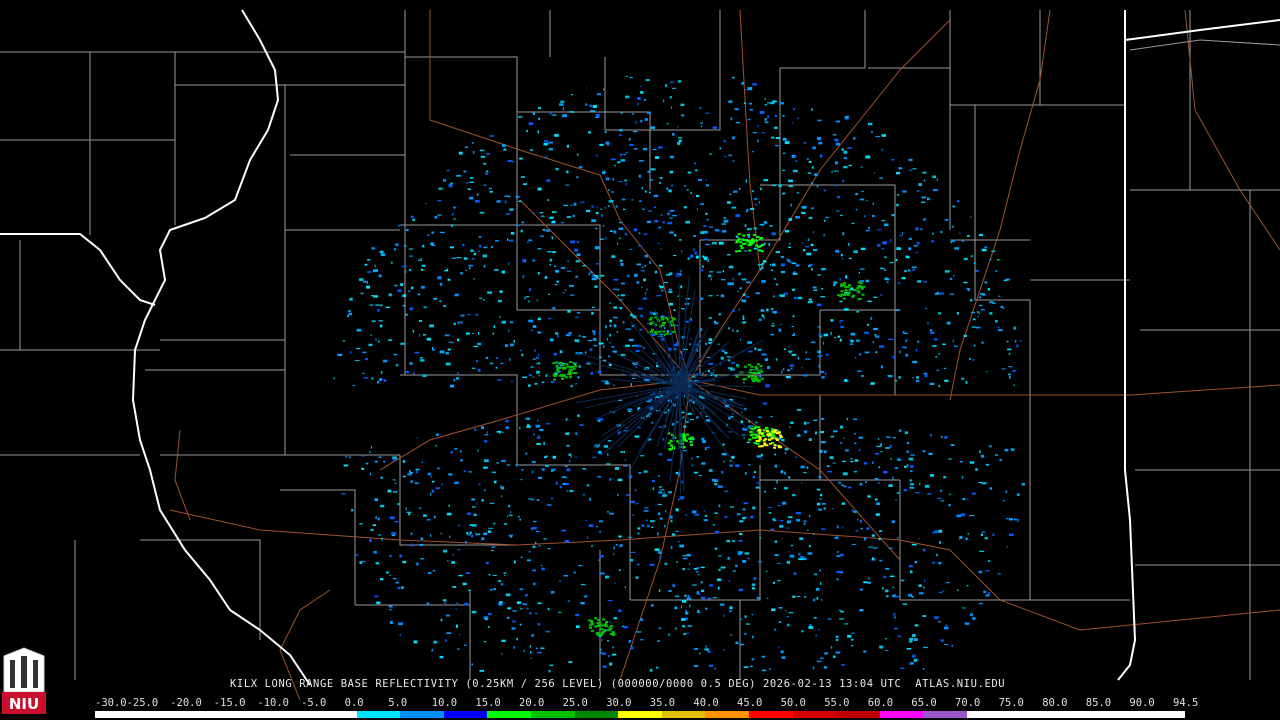 Image resolution: width=1280 pixels, height=720 pixels. Describe the element at coordinates (698, 399) in the screenshot. I see `clutter-ray` at that location.